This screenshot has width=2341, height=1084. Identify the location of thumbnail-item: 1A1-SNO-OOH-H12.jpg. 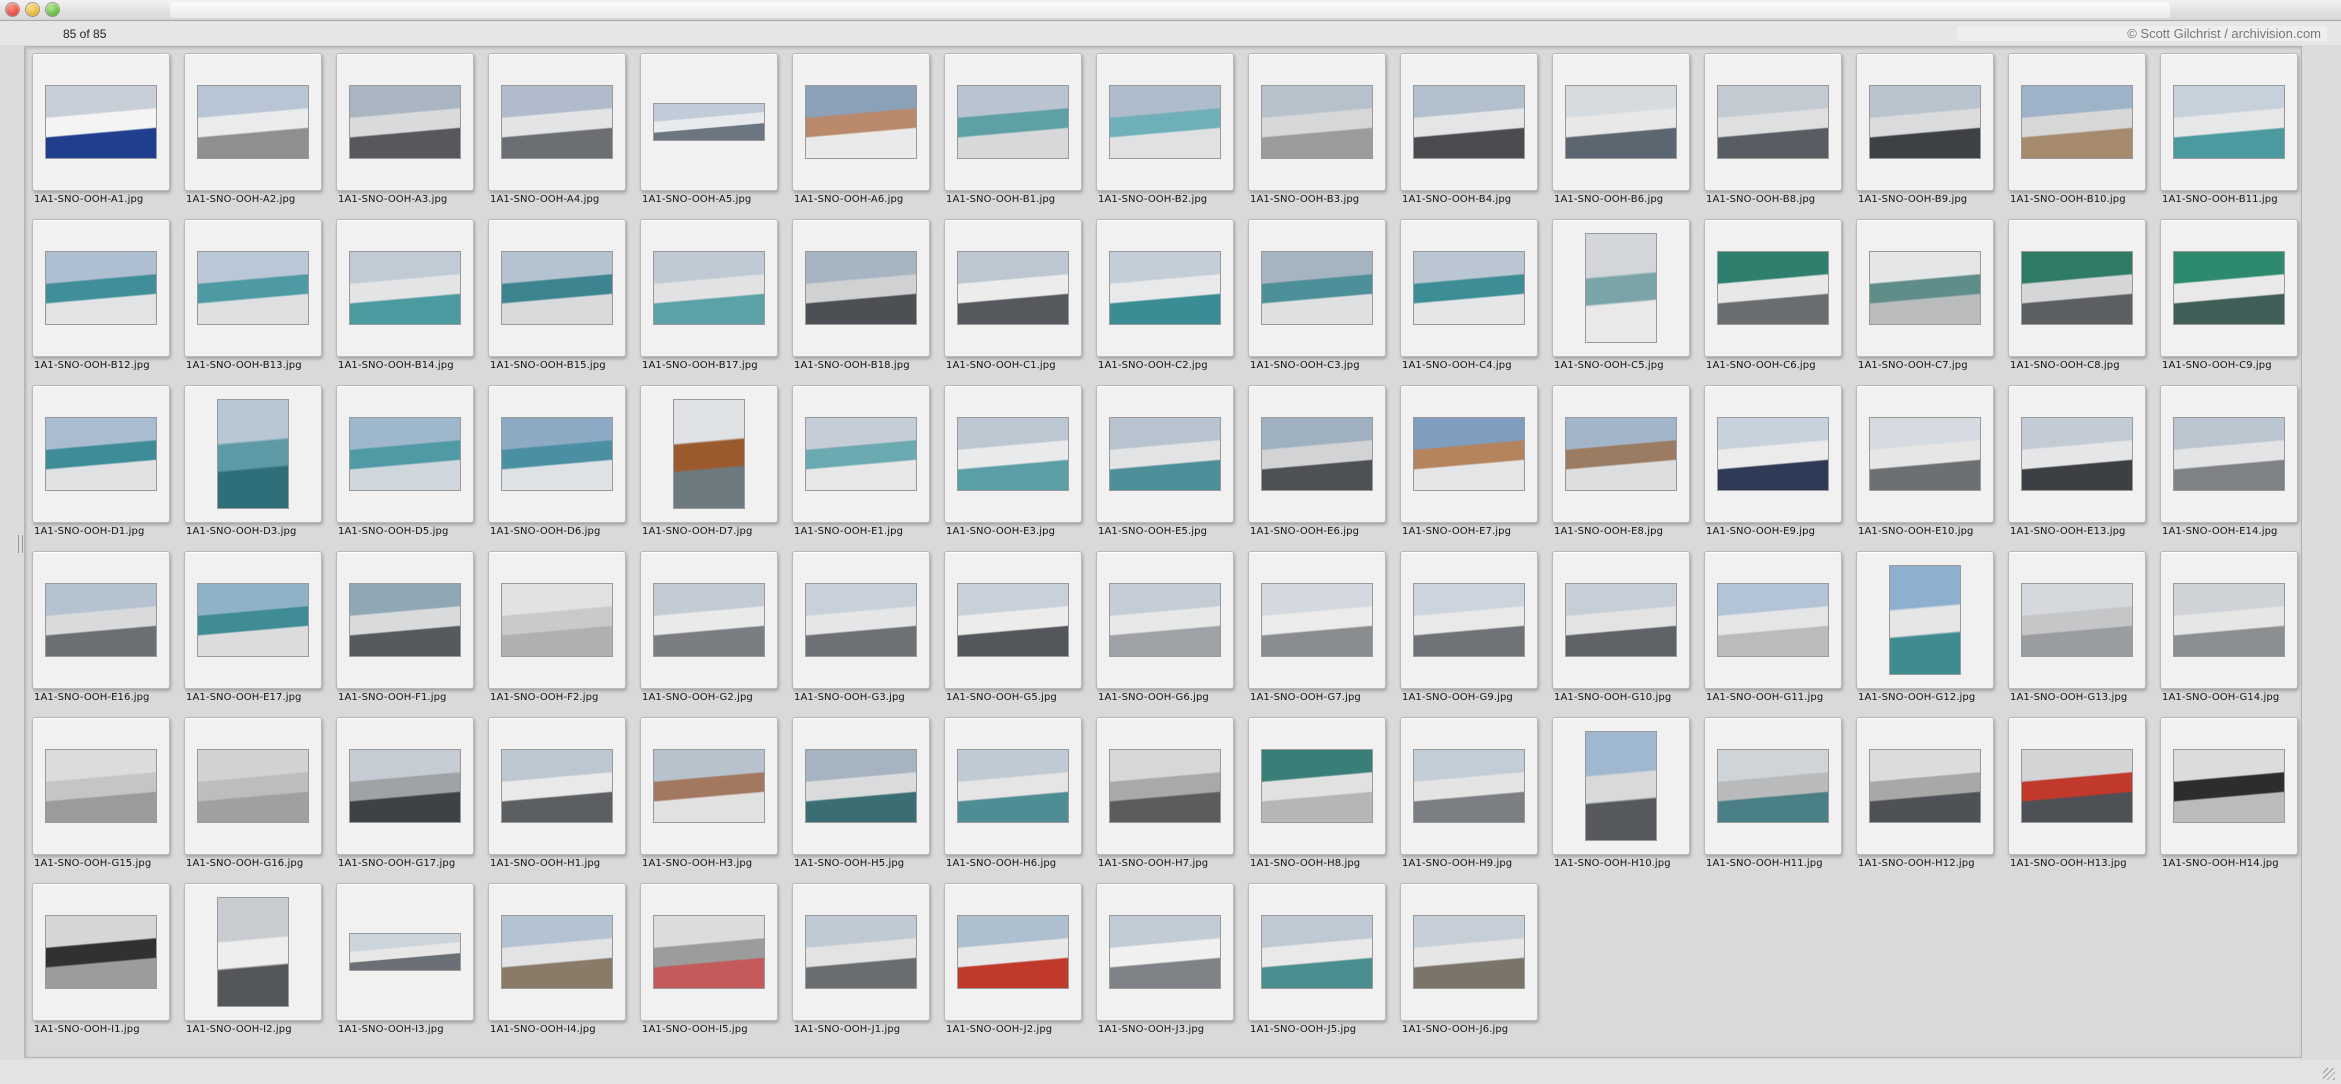
(1925, 793).